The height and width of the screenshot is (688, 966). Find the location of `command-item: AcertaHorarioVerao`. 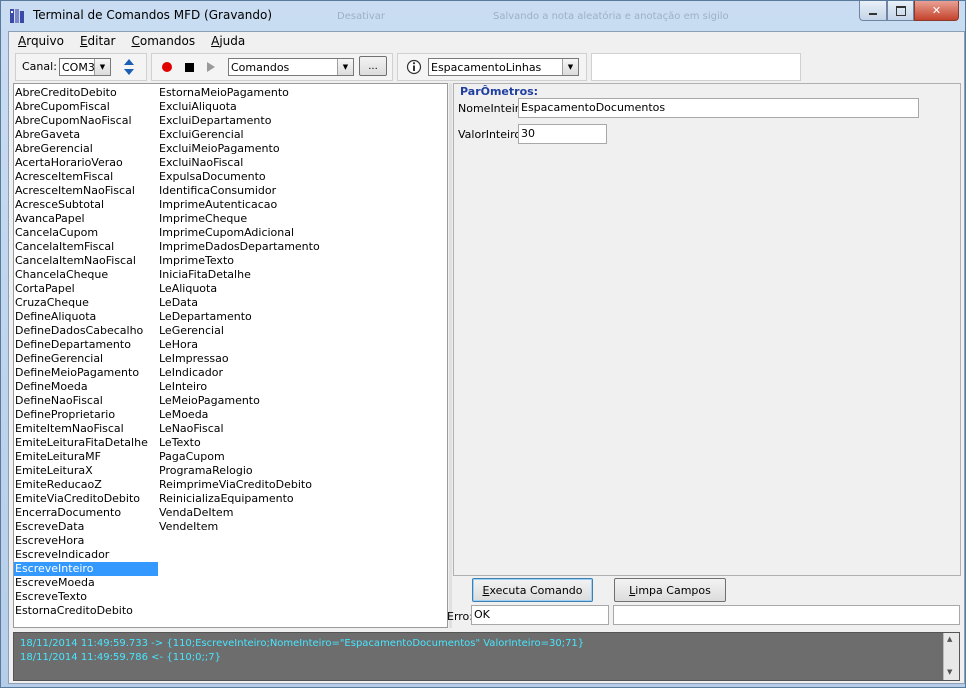

command-item: AcertaHorarioVerao is located at coordinates (68, 163).